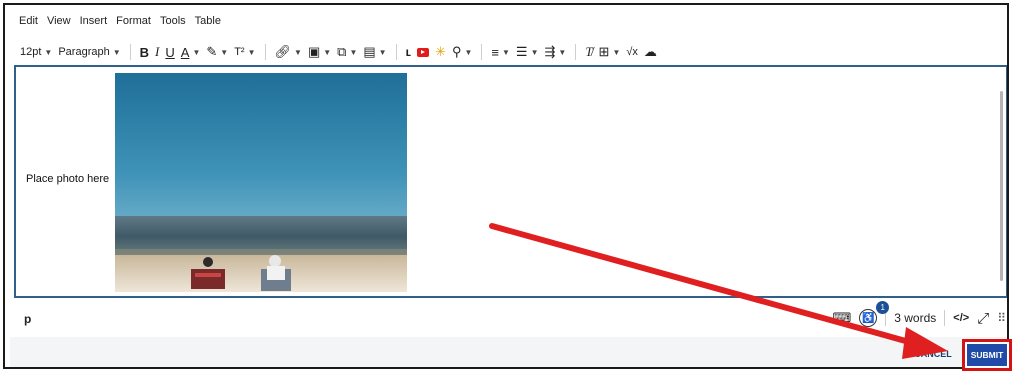  I want to click on plugin-button: ⚲ ▼, so click(462, 52).